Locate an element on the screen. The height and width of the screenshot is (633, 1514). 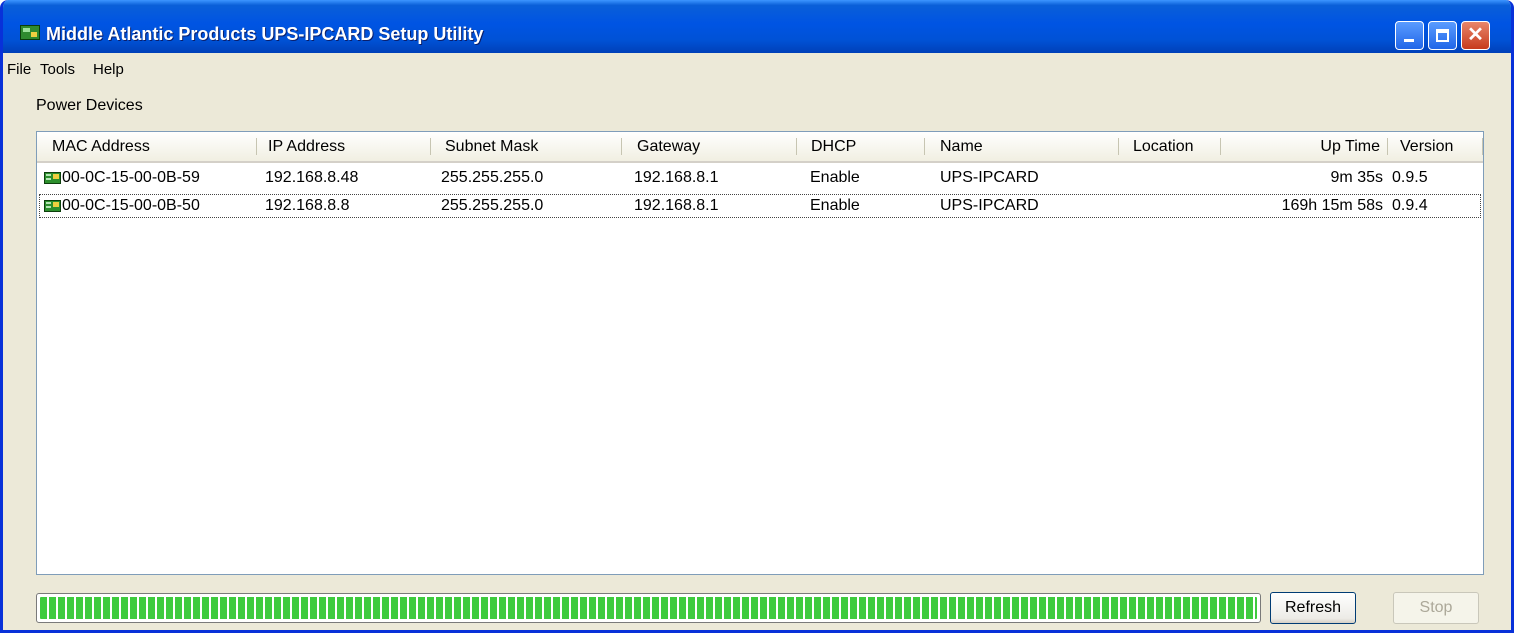
menu-bar: File Tools Help is located at coordinates (757, 69).